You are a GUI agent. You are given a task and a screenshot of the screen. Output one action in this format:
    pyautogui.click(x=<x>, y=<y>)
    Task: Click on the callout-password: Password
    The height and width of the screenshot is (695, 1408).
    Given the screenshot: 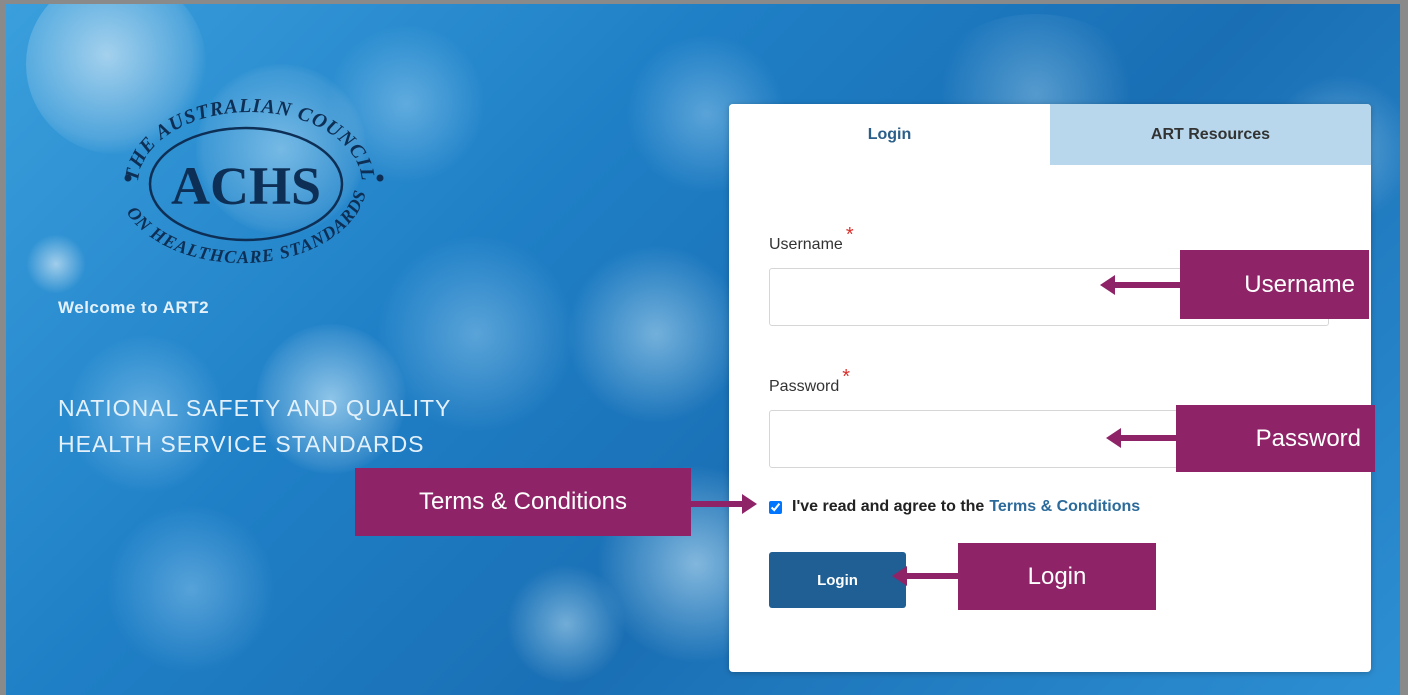 What is the action you would take?
    pyautogui.click(x=1275, y=438)
    